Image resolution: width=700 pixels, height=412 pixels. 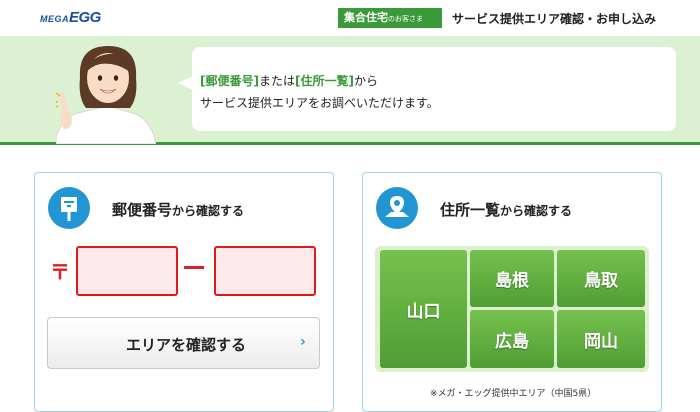 What do you see at coordinates (536, 211) in the screenshot?
I see `address-title-suffix: から確認する` at bounding box center [536, 211].